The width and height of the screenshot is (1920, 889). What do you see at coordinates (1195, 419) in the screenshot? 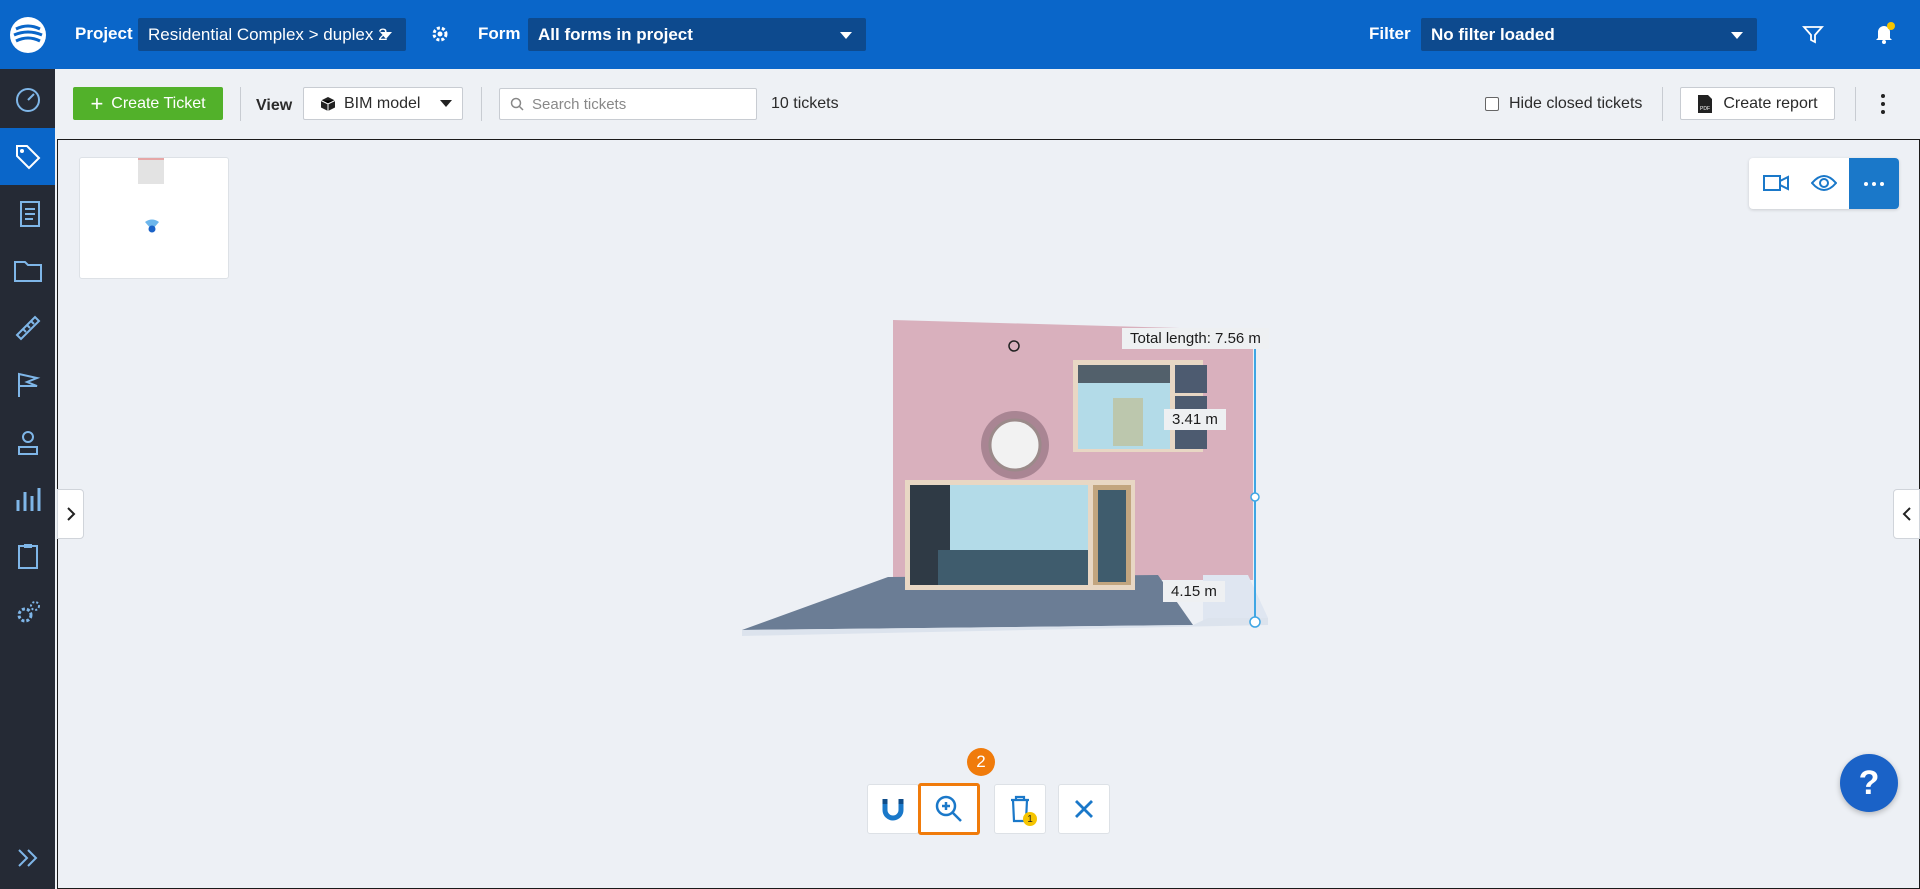
I see `segment-length-top: 3.41 m` at bounding box center [1195, 419].